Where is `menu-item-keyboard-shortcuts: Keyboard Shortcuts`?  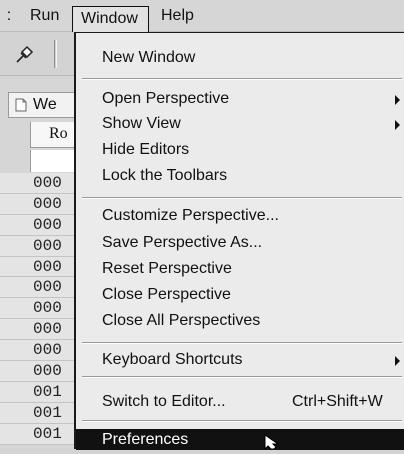 menu-item-keyboard-shortcuts: Keyboard Shortcuts is located at coordinates (240, 360).